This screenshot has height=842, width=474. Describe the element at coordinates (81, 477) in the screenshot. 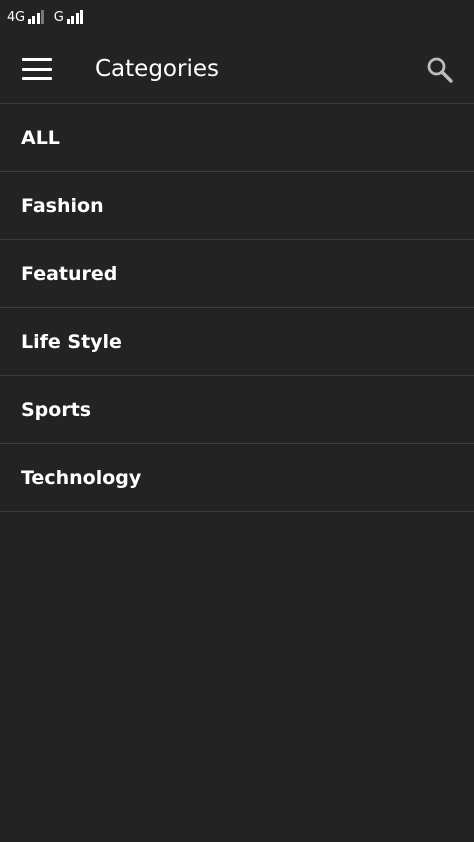

I see `category-label: Technology` at that location.